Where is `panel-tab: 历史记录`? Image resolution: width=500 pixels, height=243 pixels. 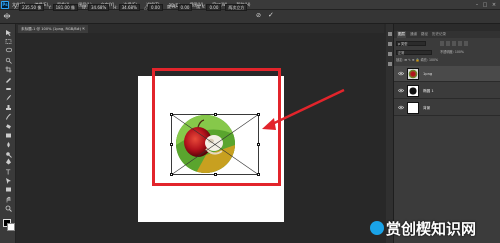
panel-tab: 历史记录 is located at coordinates (439, 34).